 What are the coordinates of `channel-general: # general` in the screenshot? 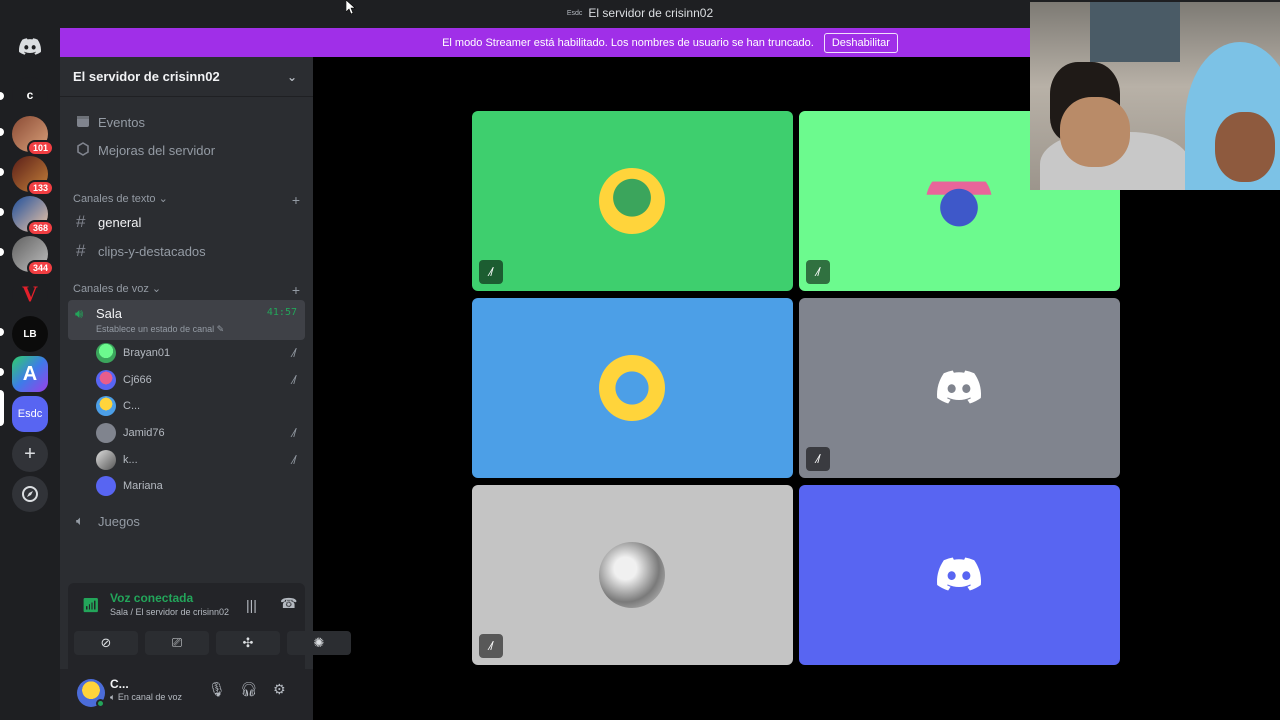 It's located at (186, 222).